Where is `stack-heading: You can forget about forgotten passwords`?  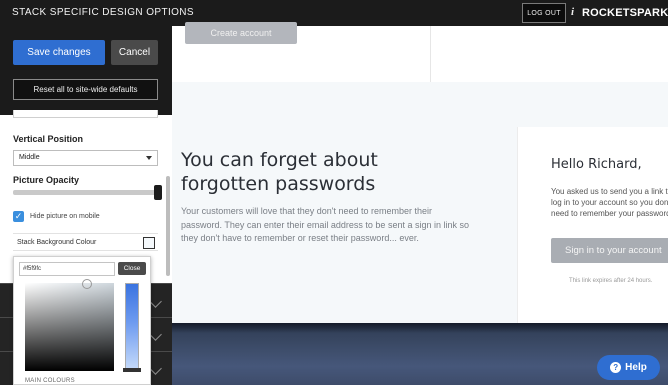
stack-heading: You can forget about forgotten passwords is located at coordinates (306, 172).